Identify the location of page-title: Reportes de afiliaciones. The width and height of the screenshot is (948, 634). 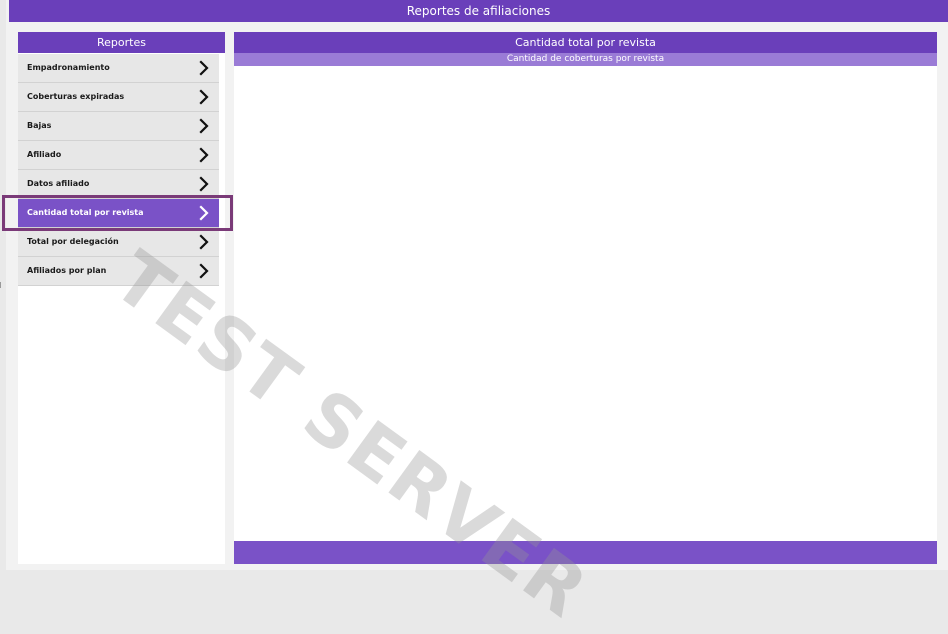
(478, 11).